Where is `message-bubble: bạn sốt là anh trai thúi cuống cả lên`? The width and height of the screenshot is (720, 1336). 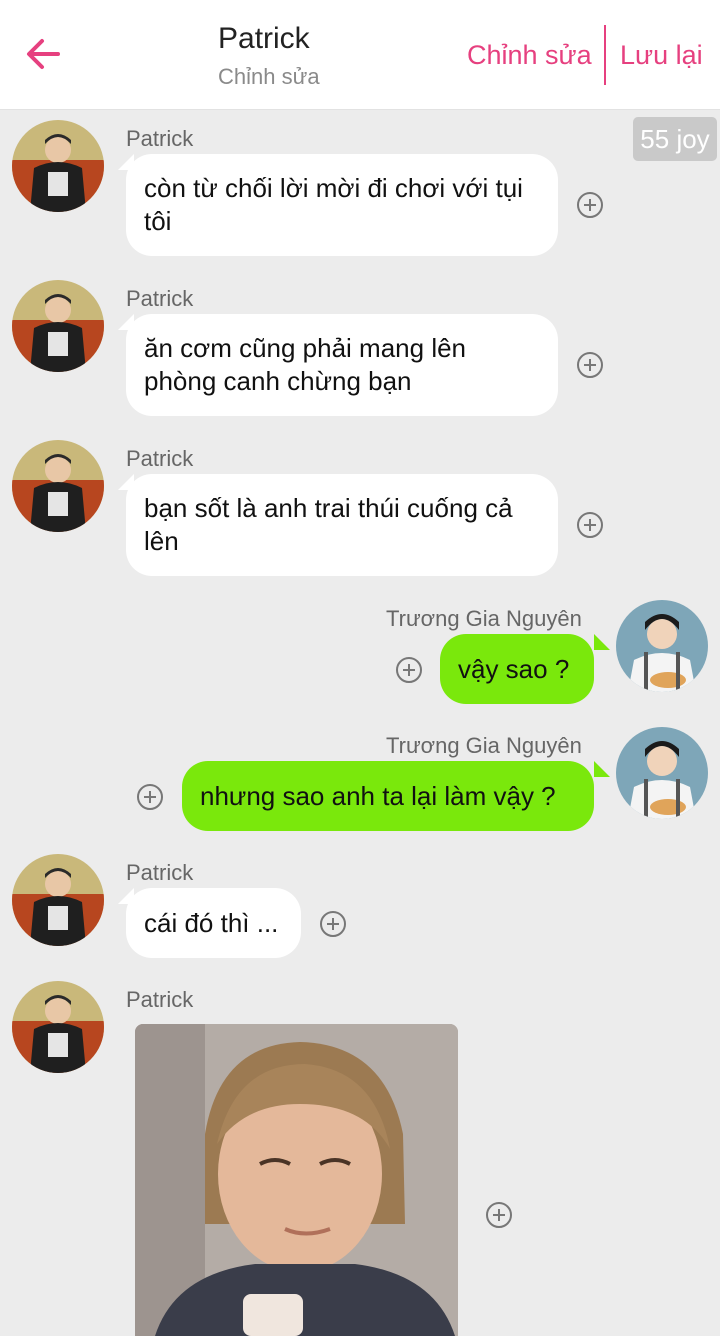 message-bubble: bạn sốt là anh trai thúi cuống cả lên is located at coordinates (342, 525).